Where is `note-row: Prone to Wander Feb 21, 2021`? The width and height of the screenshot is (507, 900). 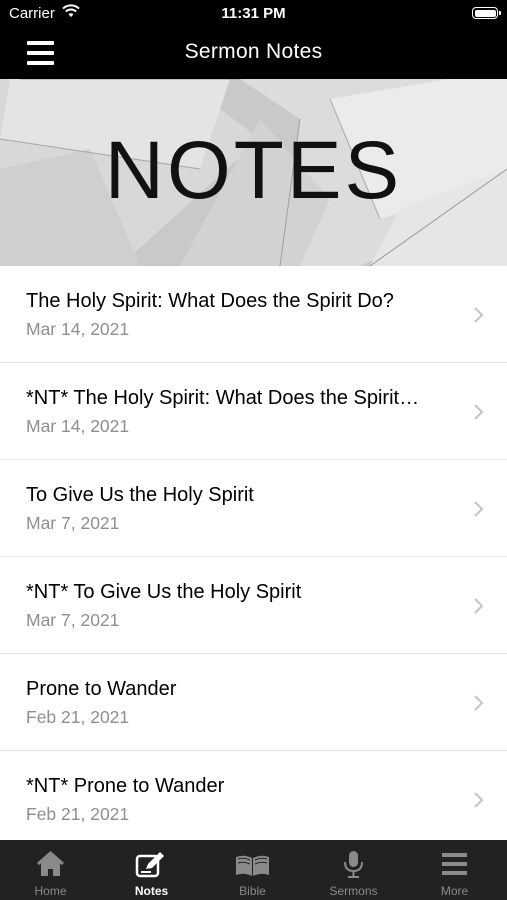
note-row: Prone to Wander Feb 21, 2021 is located at coordinates (253, 702).